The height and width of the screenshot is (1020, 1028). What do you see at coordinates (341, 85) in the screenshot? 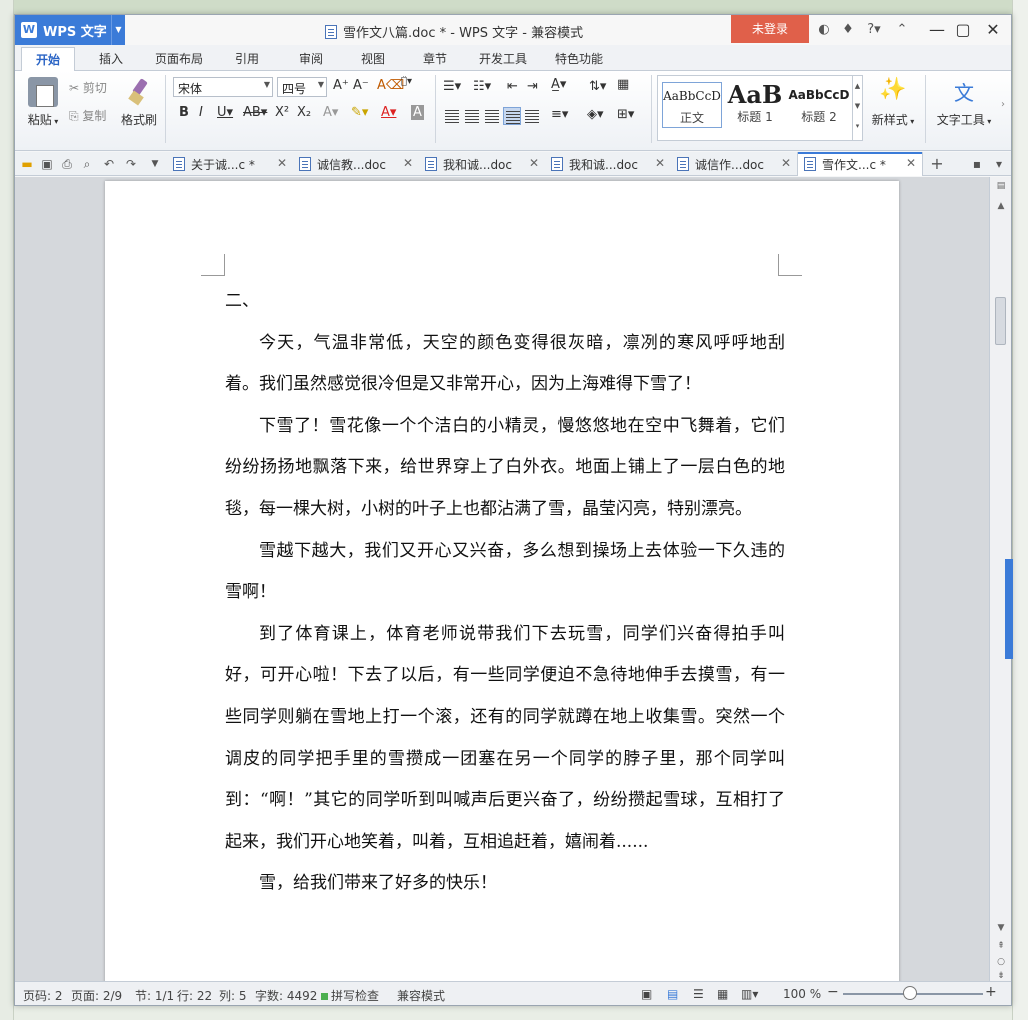
I see `grow-font-icon: A⁺` at bounding box center [341, 85].